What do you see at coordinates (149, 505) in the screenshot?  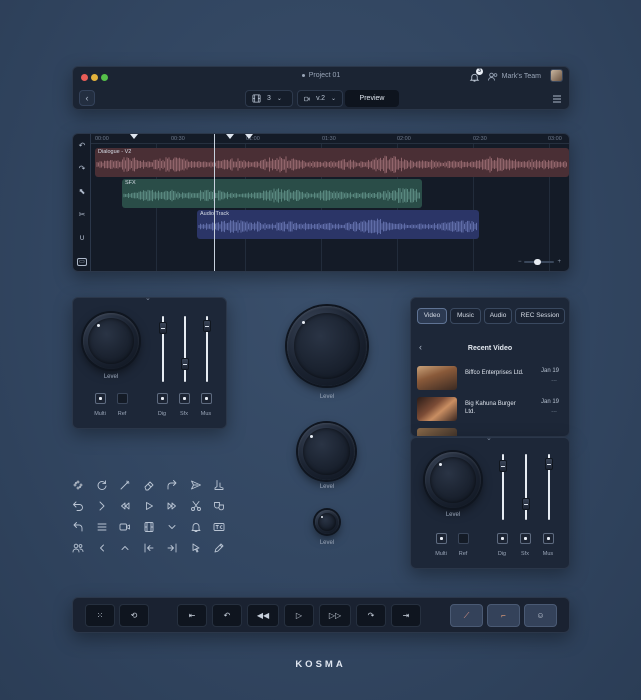 I see `play-icon` at bounding box center [149, 505].